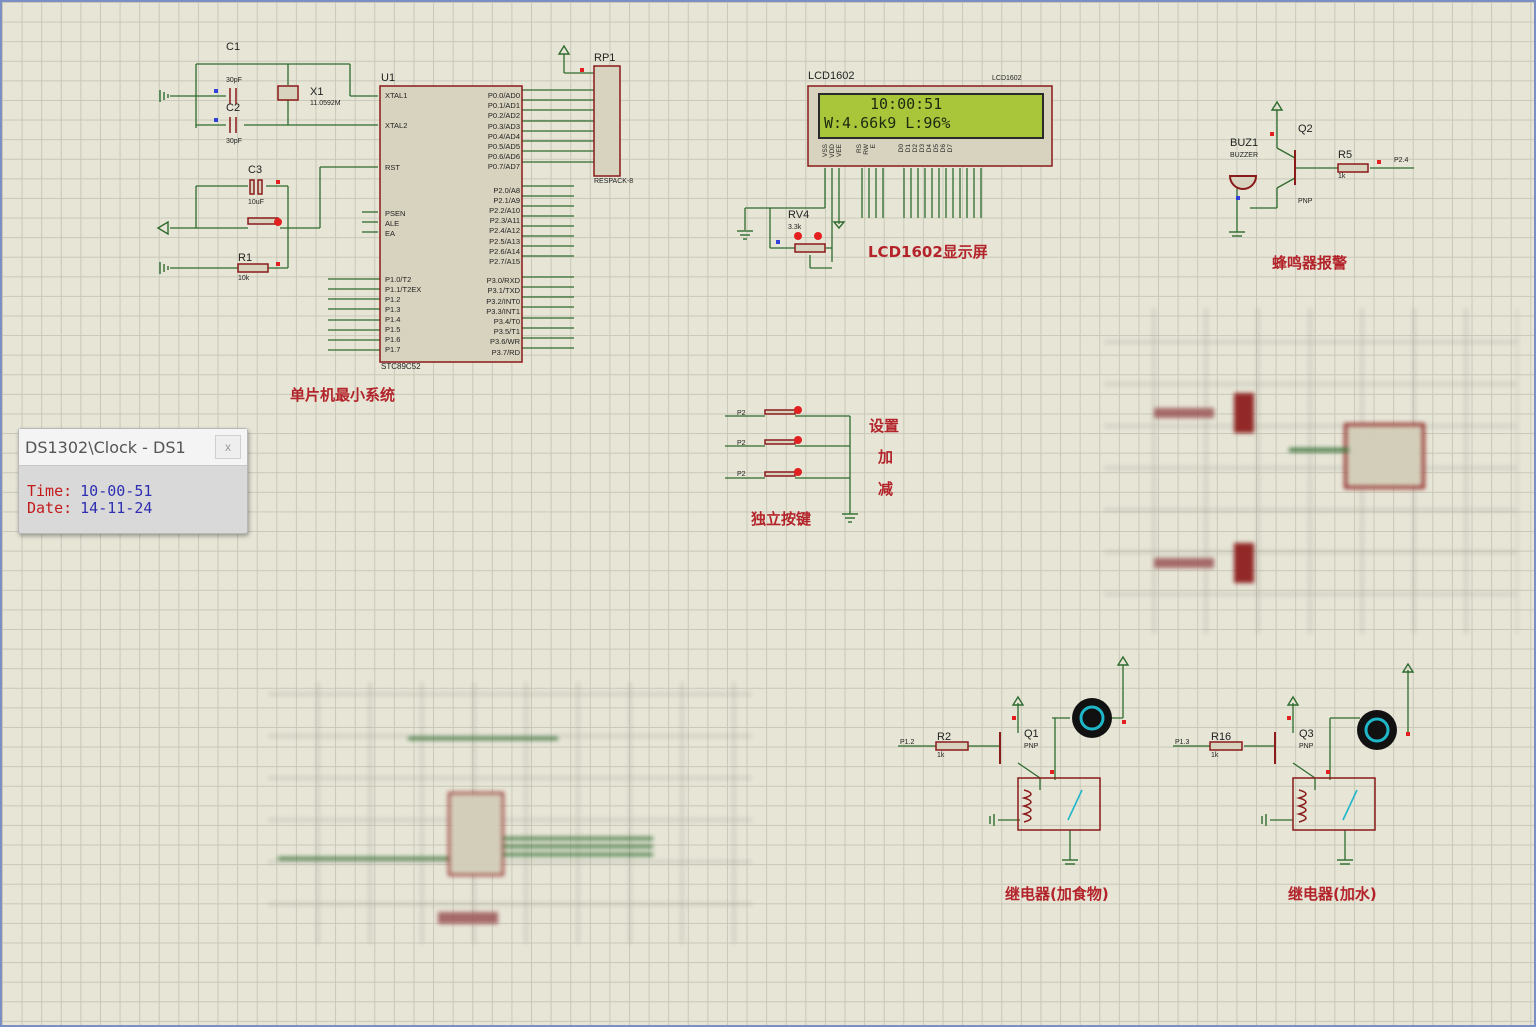 This screenshot has height=1027, width=1536. What do you see at coordinates (1401, 160) in the screenshot?
I see `r5-net: P2.4` at bounding box center [1401, 160].